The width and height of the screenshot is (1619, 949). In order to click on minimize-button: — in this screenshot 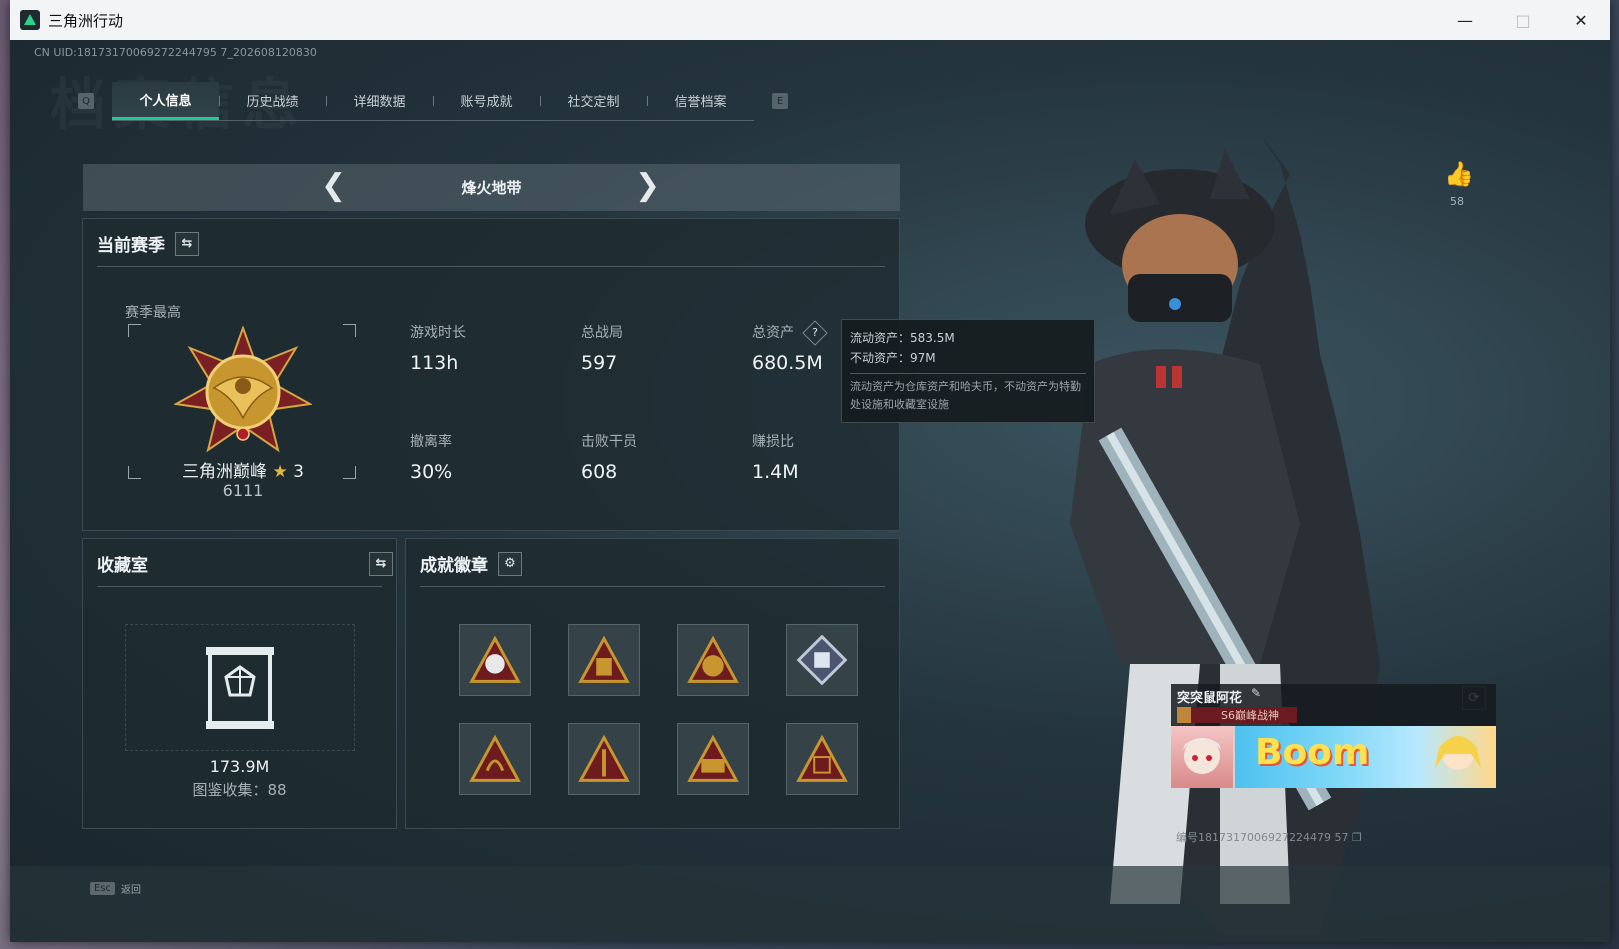, I will do `click(1465, 20)`.